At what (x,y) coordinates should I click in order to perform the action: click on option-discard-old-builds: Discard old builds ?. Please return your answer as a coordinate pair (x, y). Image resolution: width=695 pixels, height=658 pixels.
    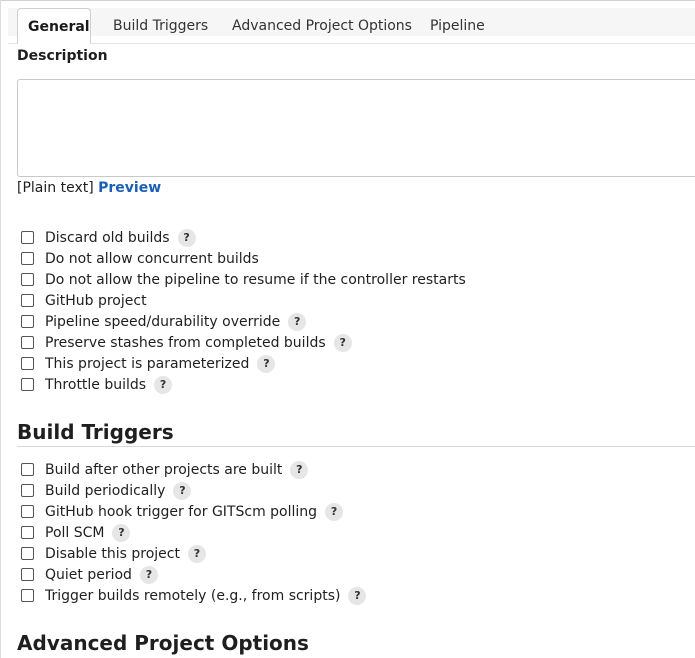
    Looking at the image, I should click on (108, 237).